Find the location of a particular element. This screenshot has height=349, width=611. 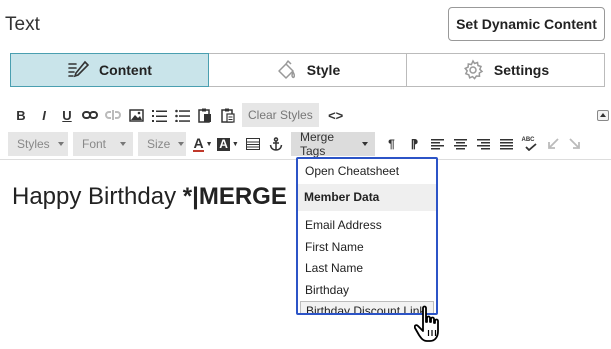

align-center-button is located at coordinates (460, 144).